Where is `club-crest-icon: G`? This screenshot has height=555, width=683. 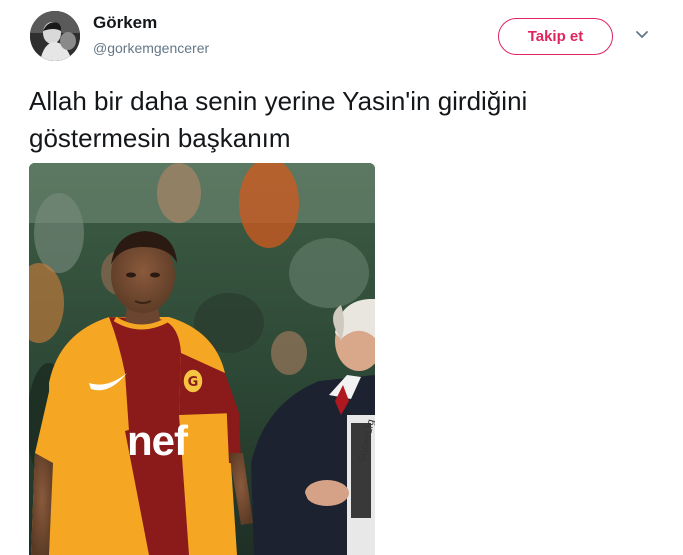
club-crest-icon: G is located at coordinates (193, 381).